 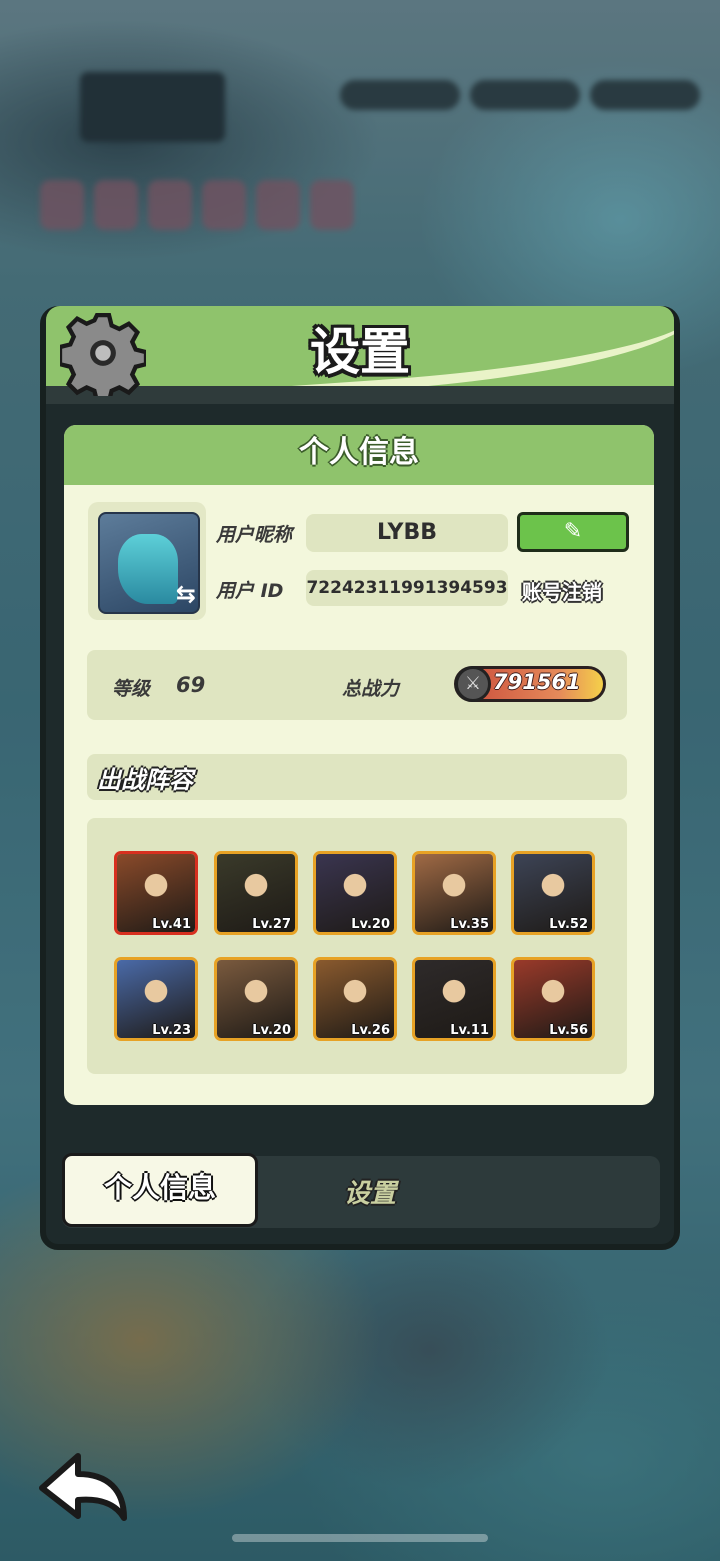 What do you see at coordinates (553, 999) in the screenshot?
I see `hero-card: Lv.56` at bounding box center [553, 999].